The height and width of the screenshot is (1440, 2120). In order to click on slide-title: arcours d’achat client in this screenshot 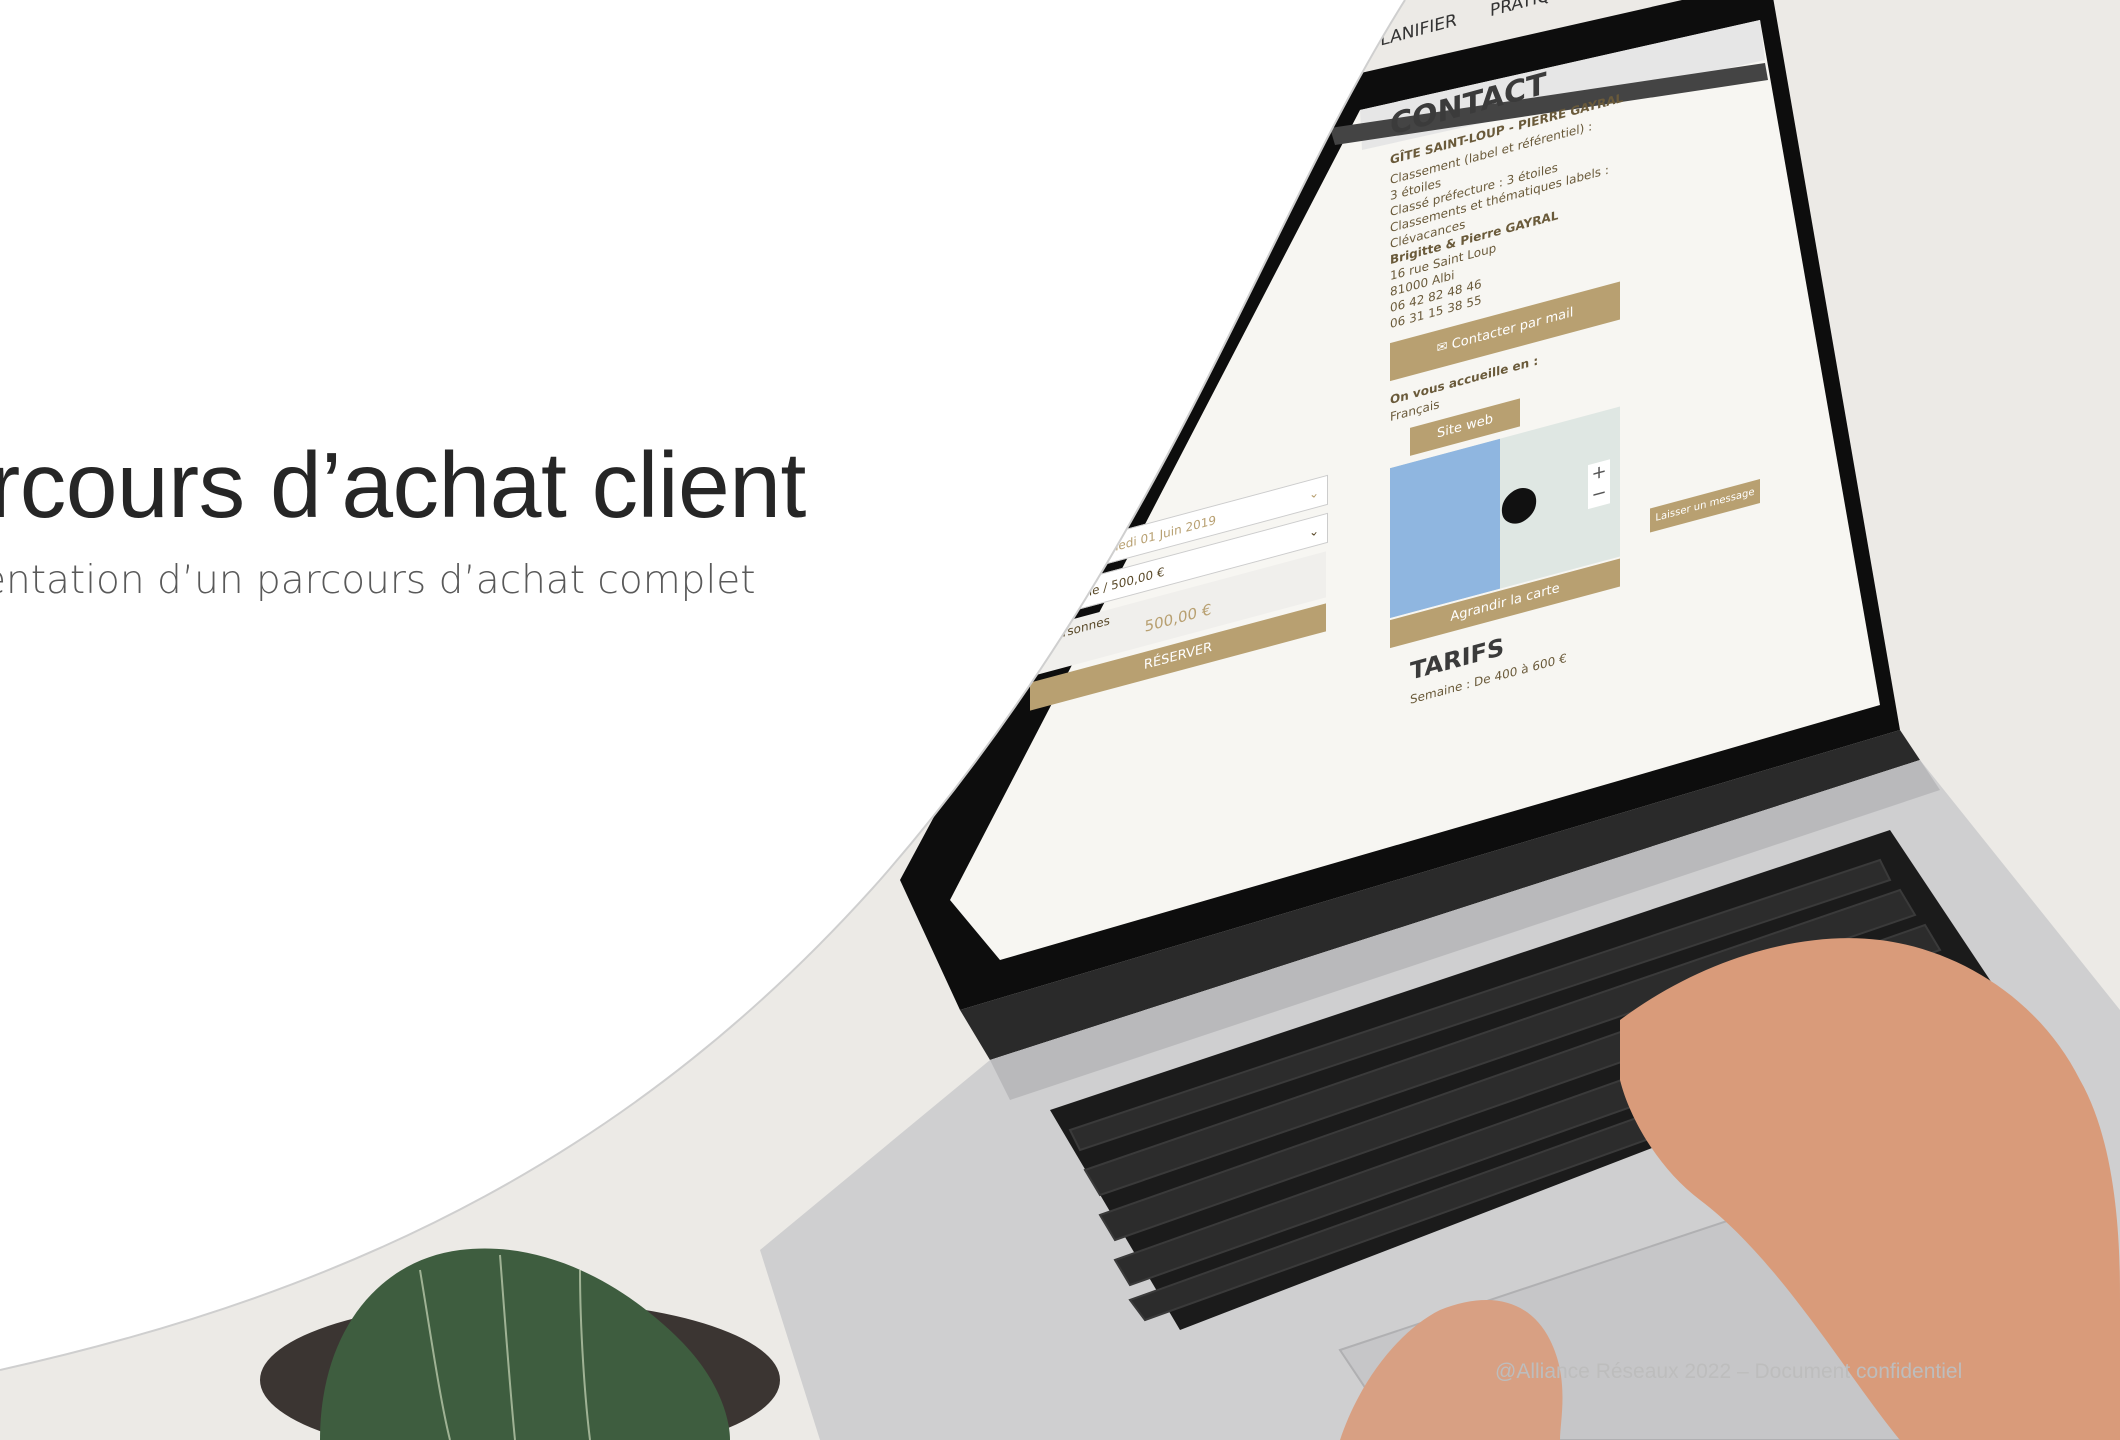, I will do `click(403, 485)`.